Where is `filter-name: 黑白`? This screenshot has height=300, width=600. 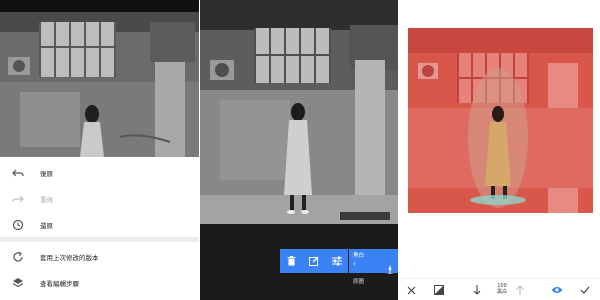 filter-name: 黑白 is located at coordinates (359, 256).